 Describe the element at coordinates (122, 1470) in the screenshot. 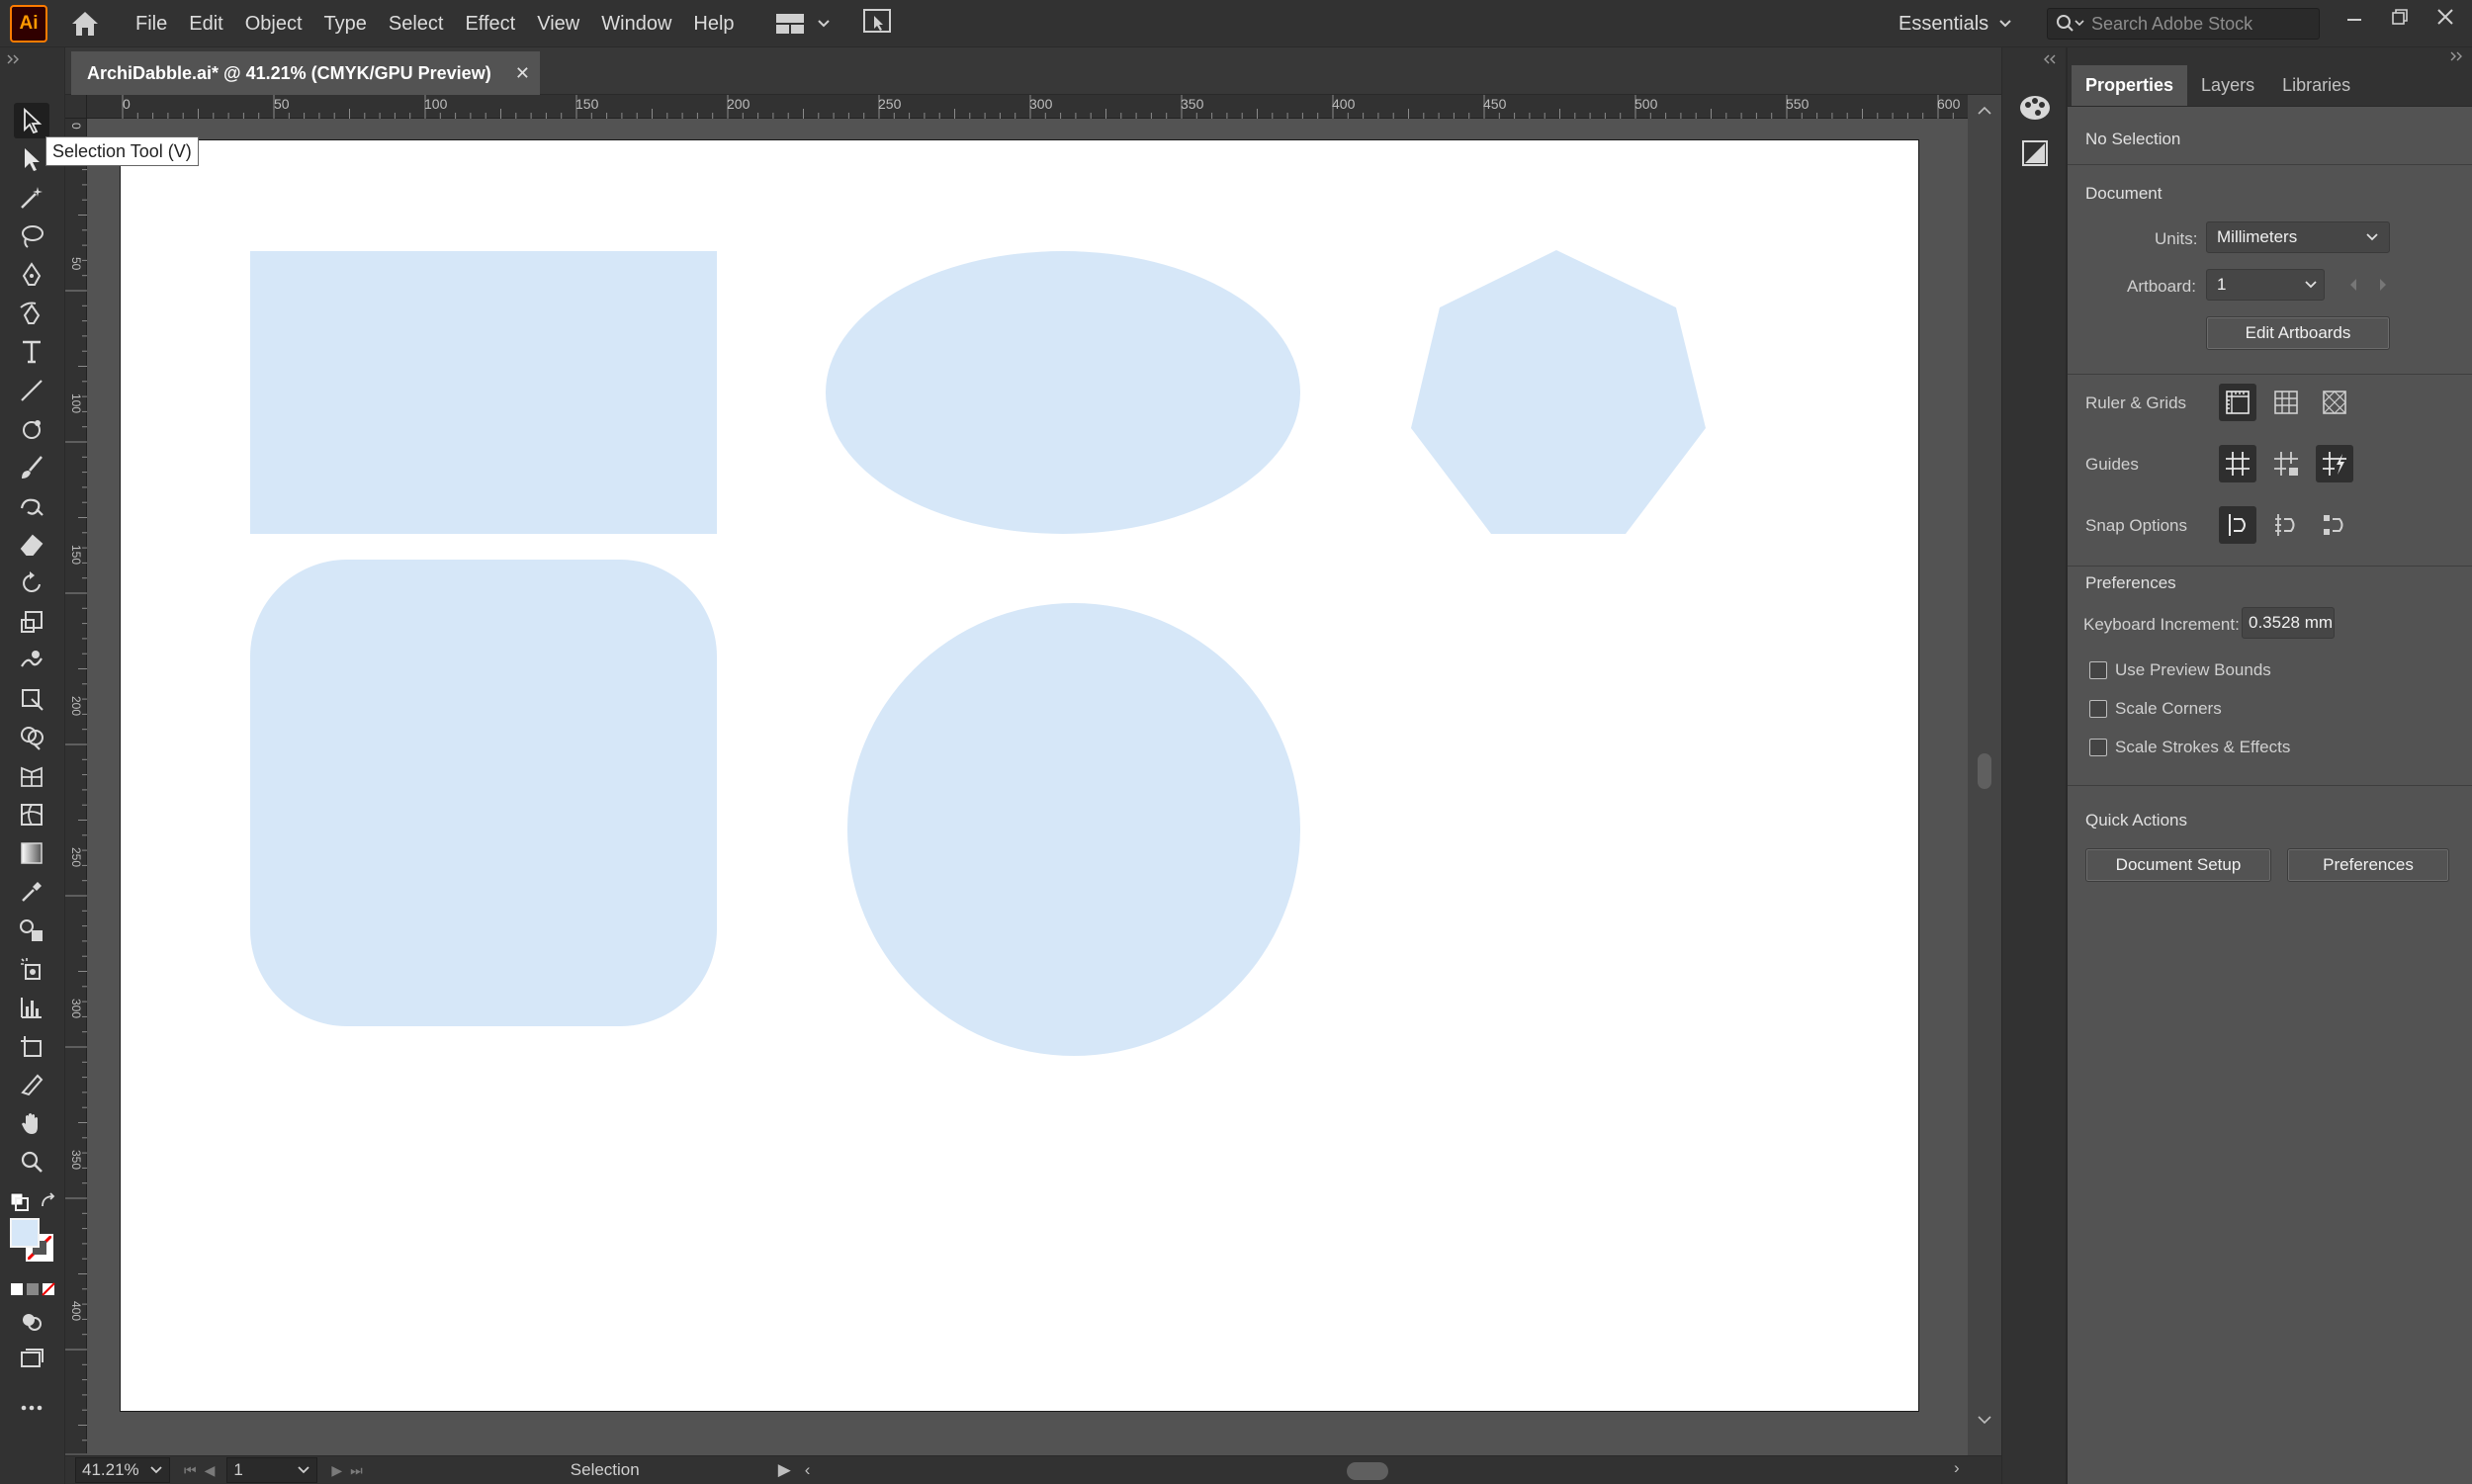

I see `zoom-level-field: 41.21%` at that location.